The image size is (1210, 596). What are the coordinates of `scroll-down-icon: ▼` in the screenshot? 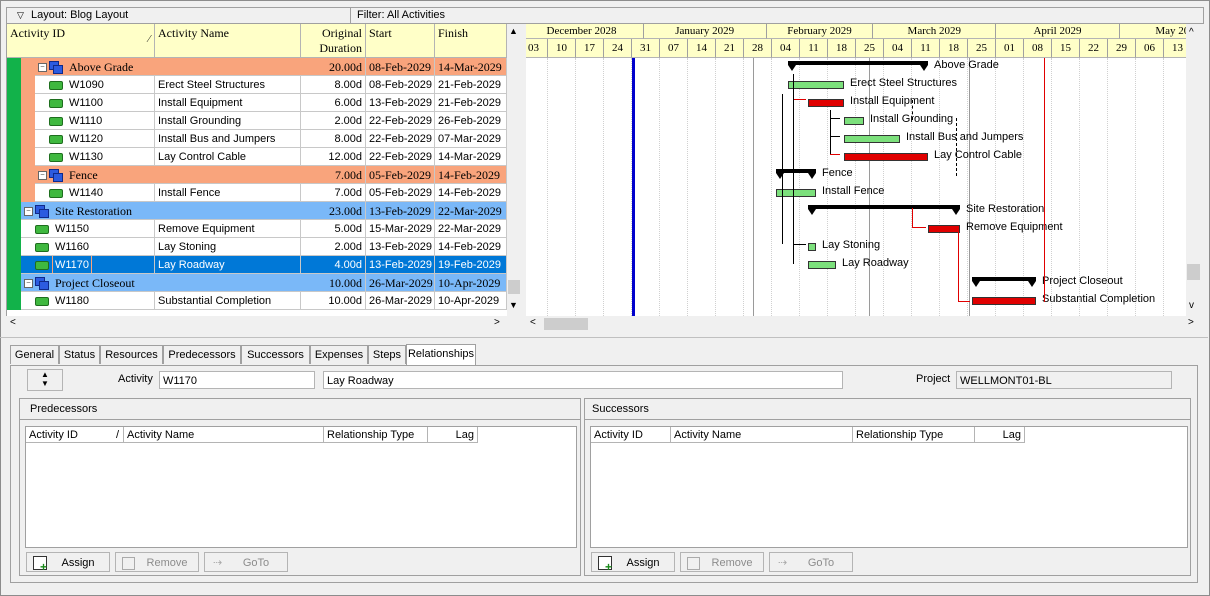 It's located at (513, 305).